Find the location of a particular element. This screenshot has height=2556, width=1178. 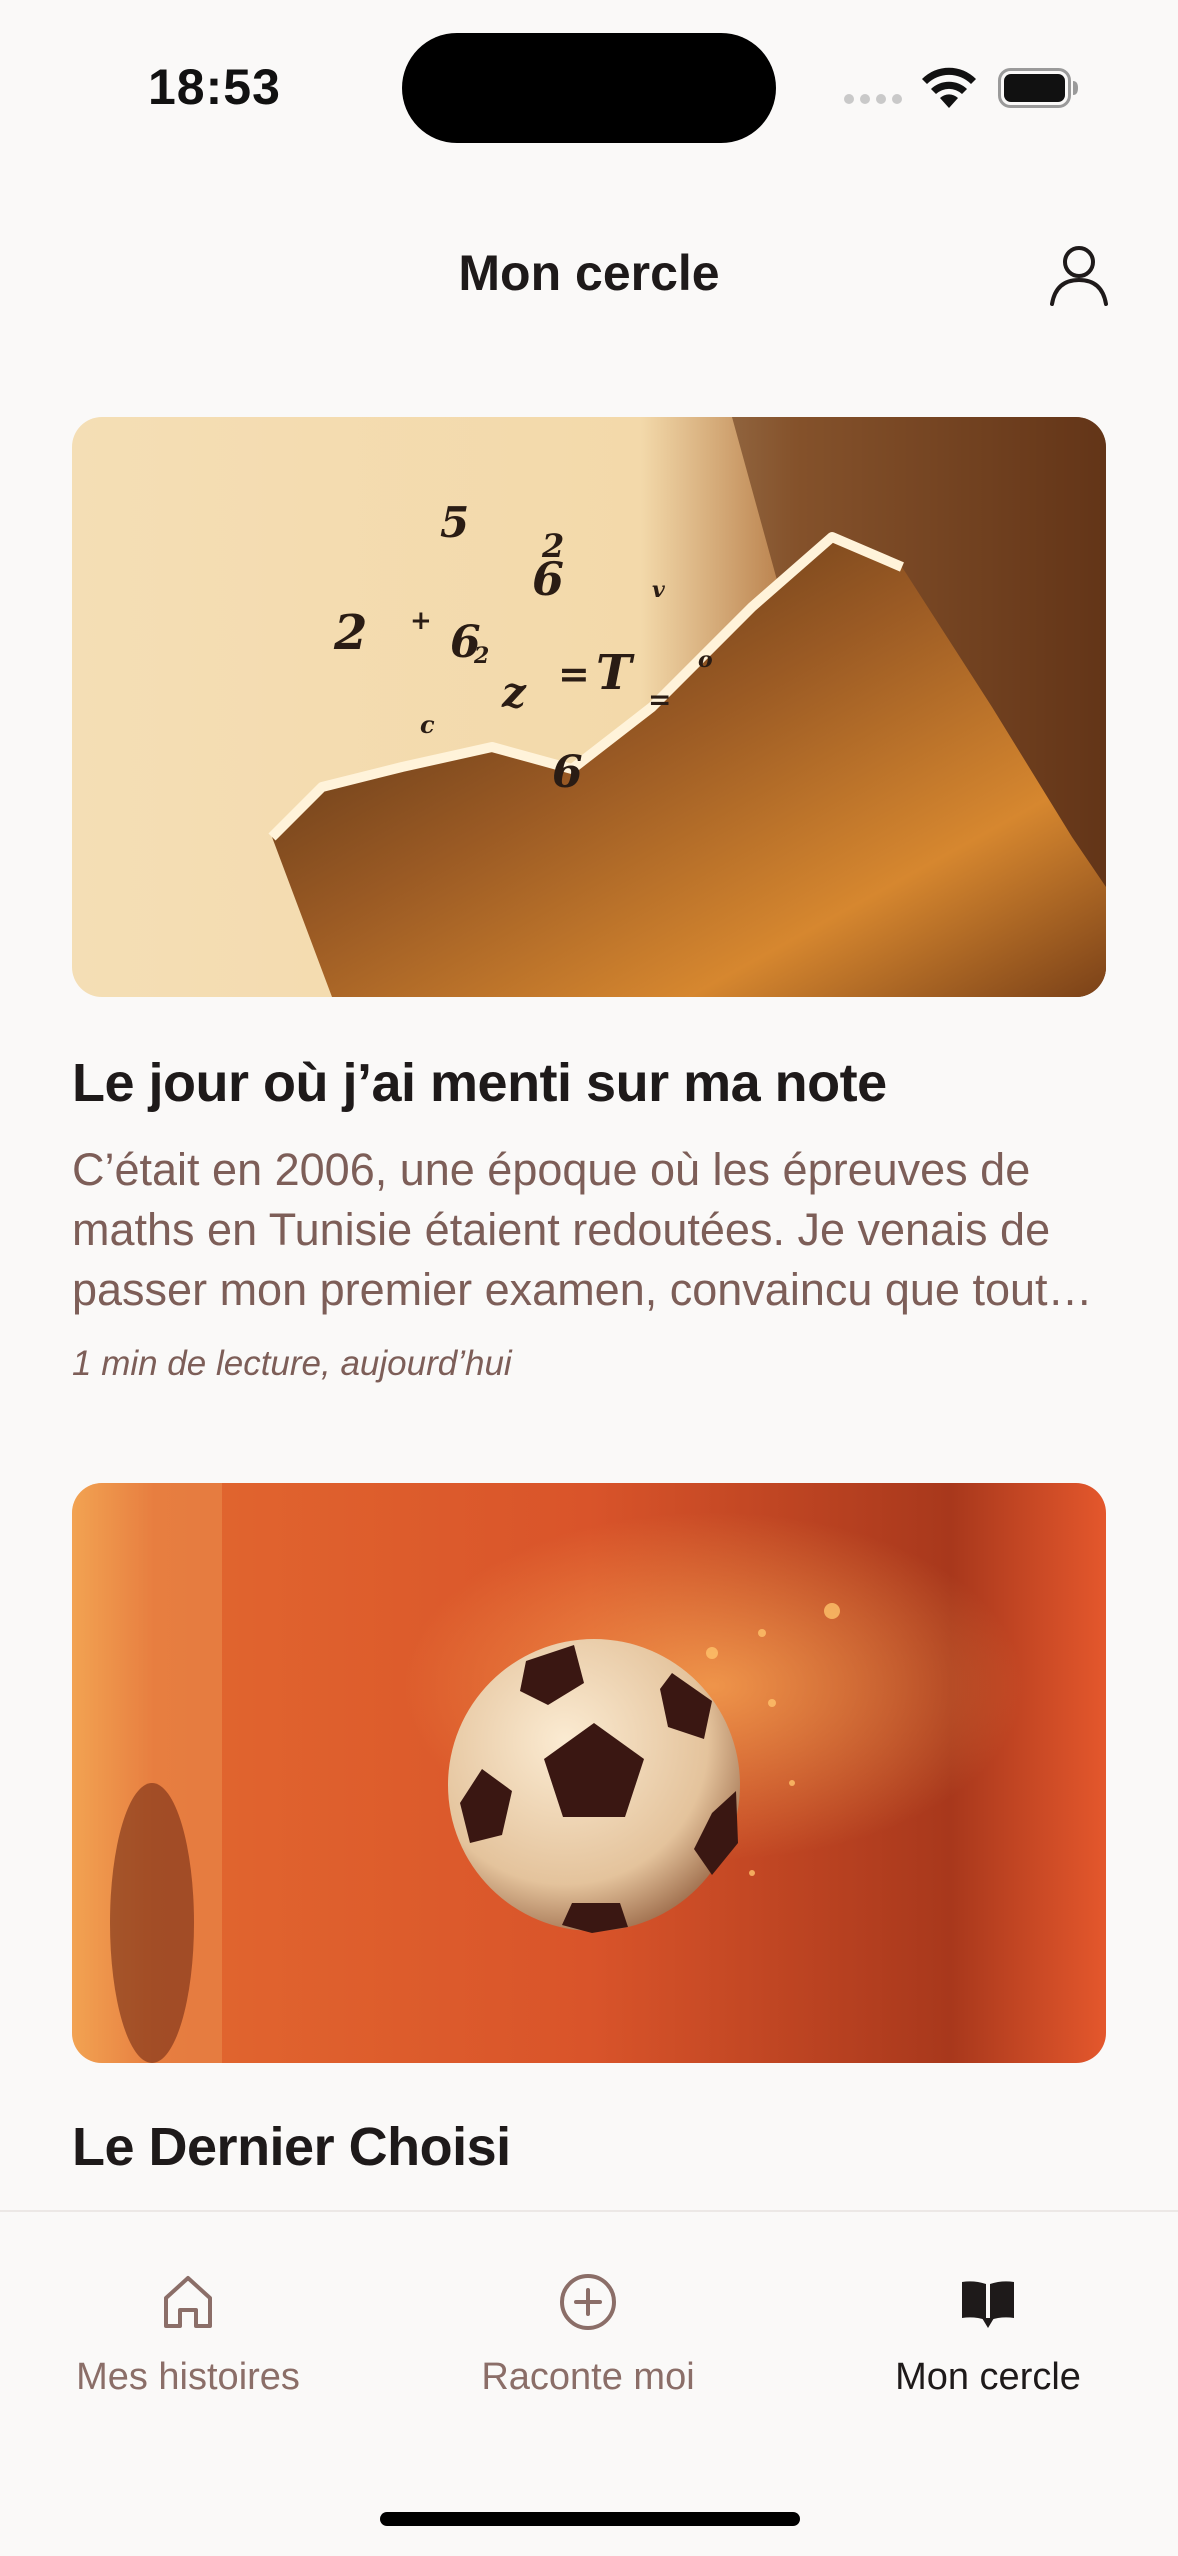

nav-label: Mes histoires is located at coordinates (188, 2377).